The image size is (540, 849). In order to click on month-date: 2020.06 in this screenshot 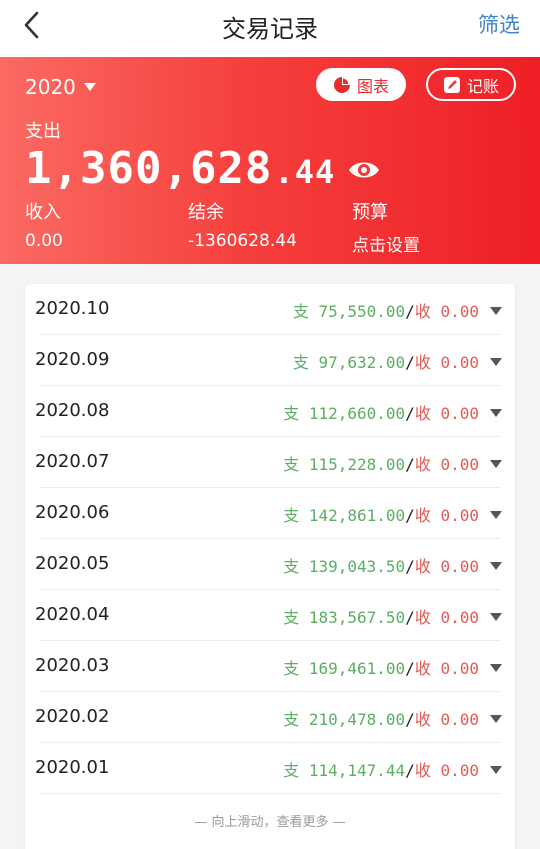, I will do `click(72, 512)`.